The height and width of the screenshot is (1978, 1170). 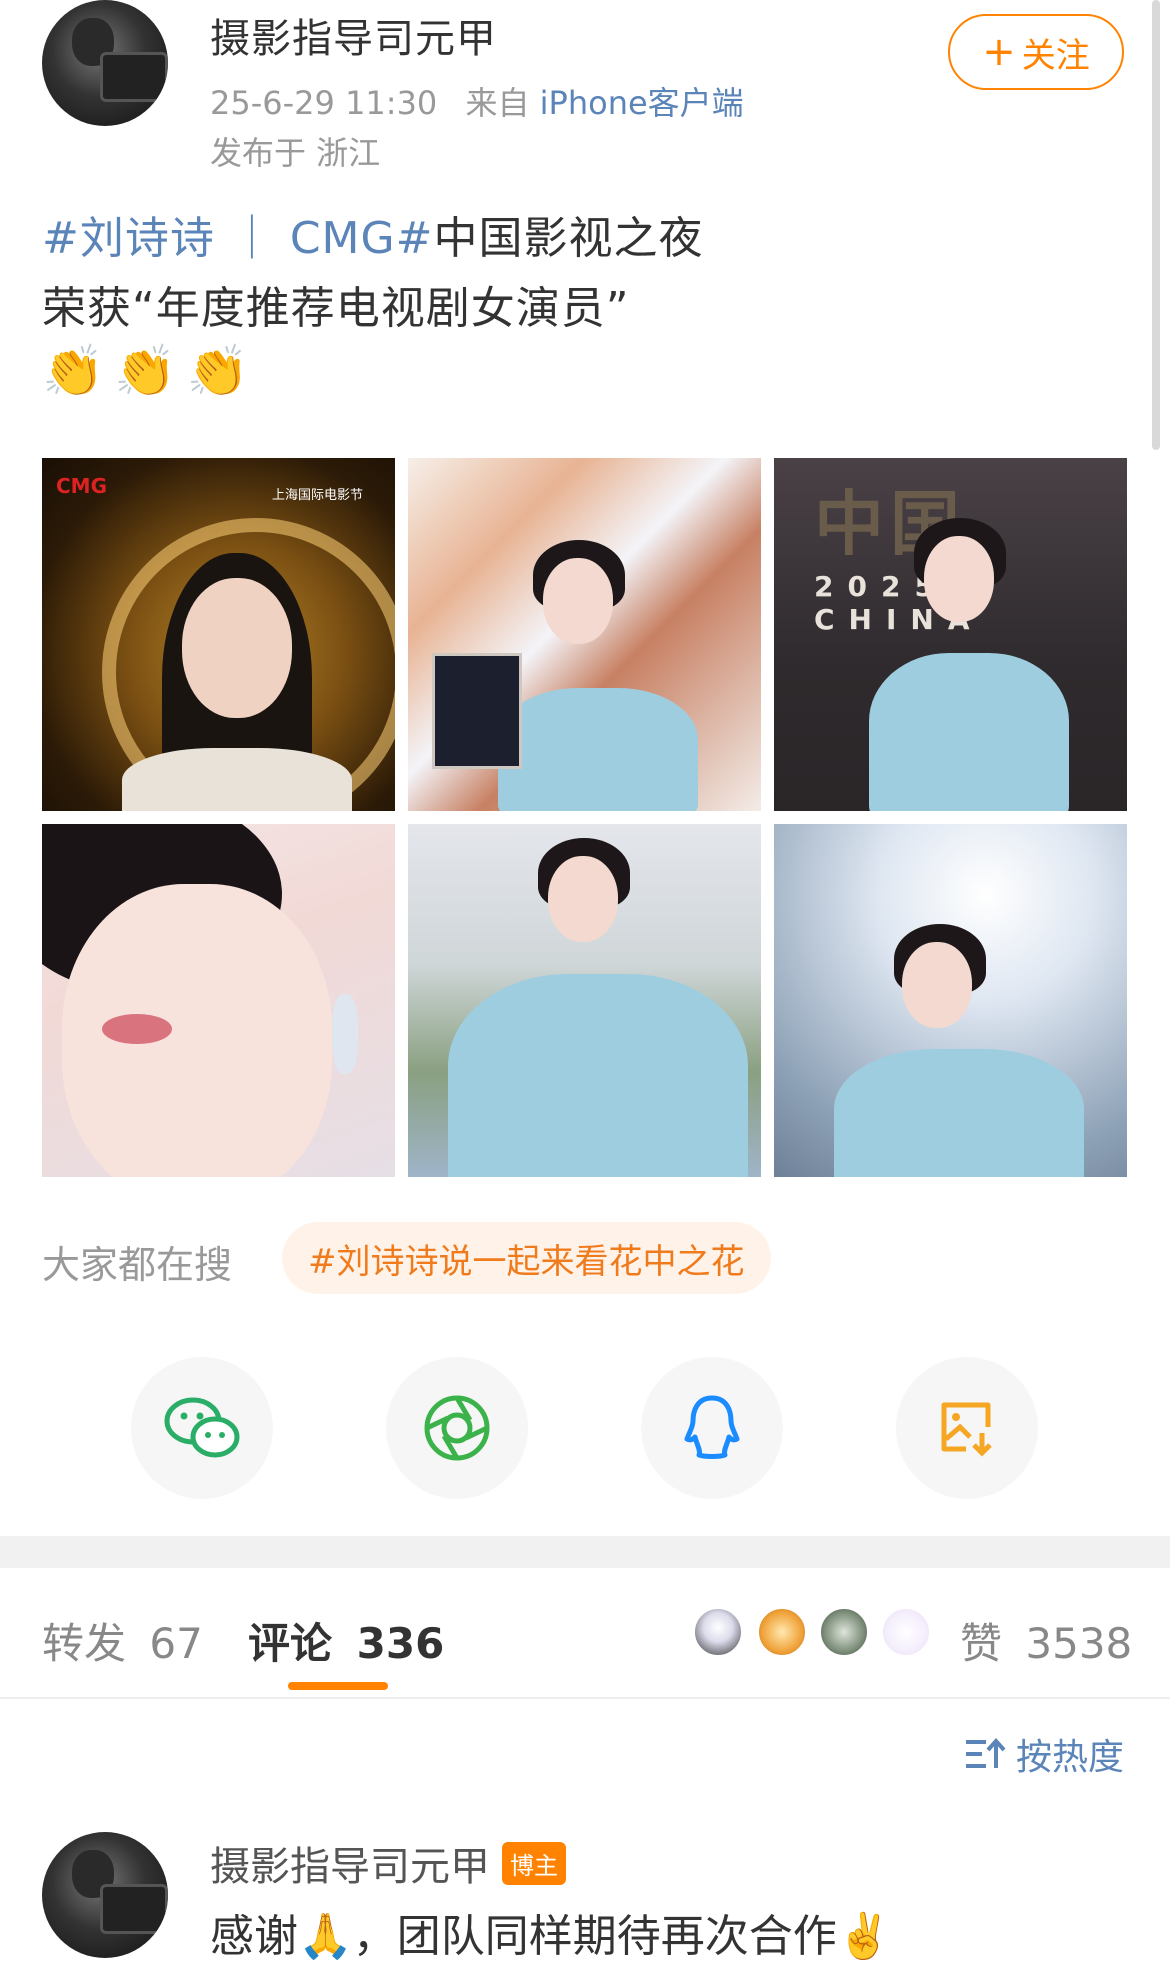 I want to click on follow-label: 关注, so click(x=1055, y=55).